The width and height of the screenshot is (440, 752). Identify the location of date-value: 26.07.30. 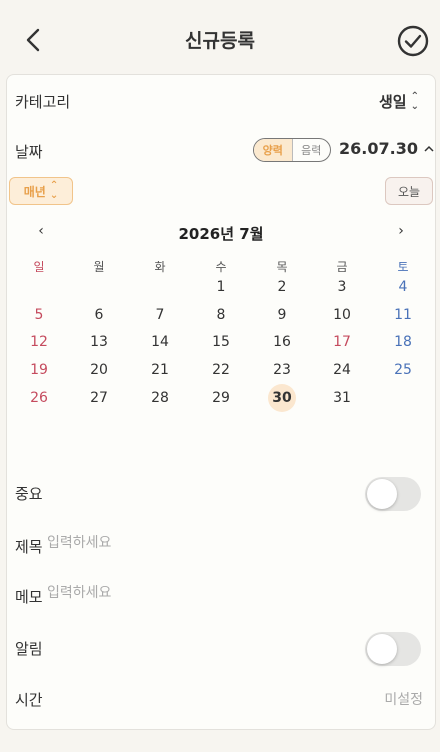
(378, 148).